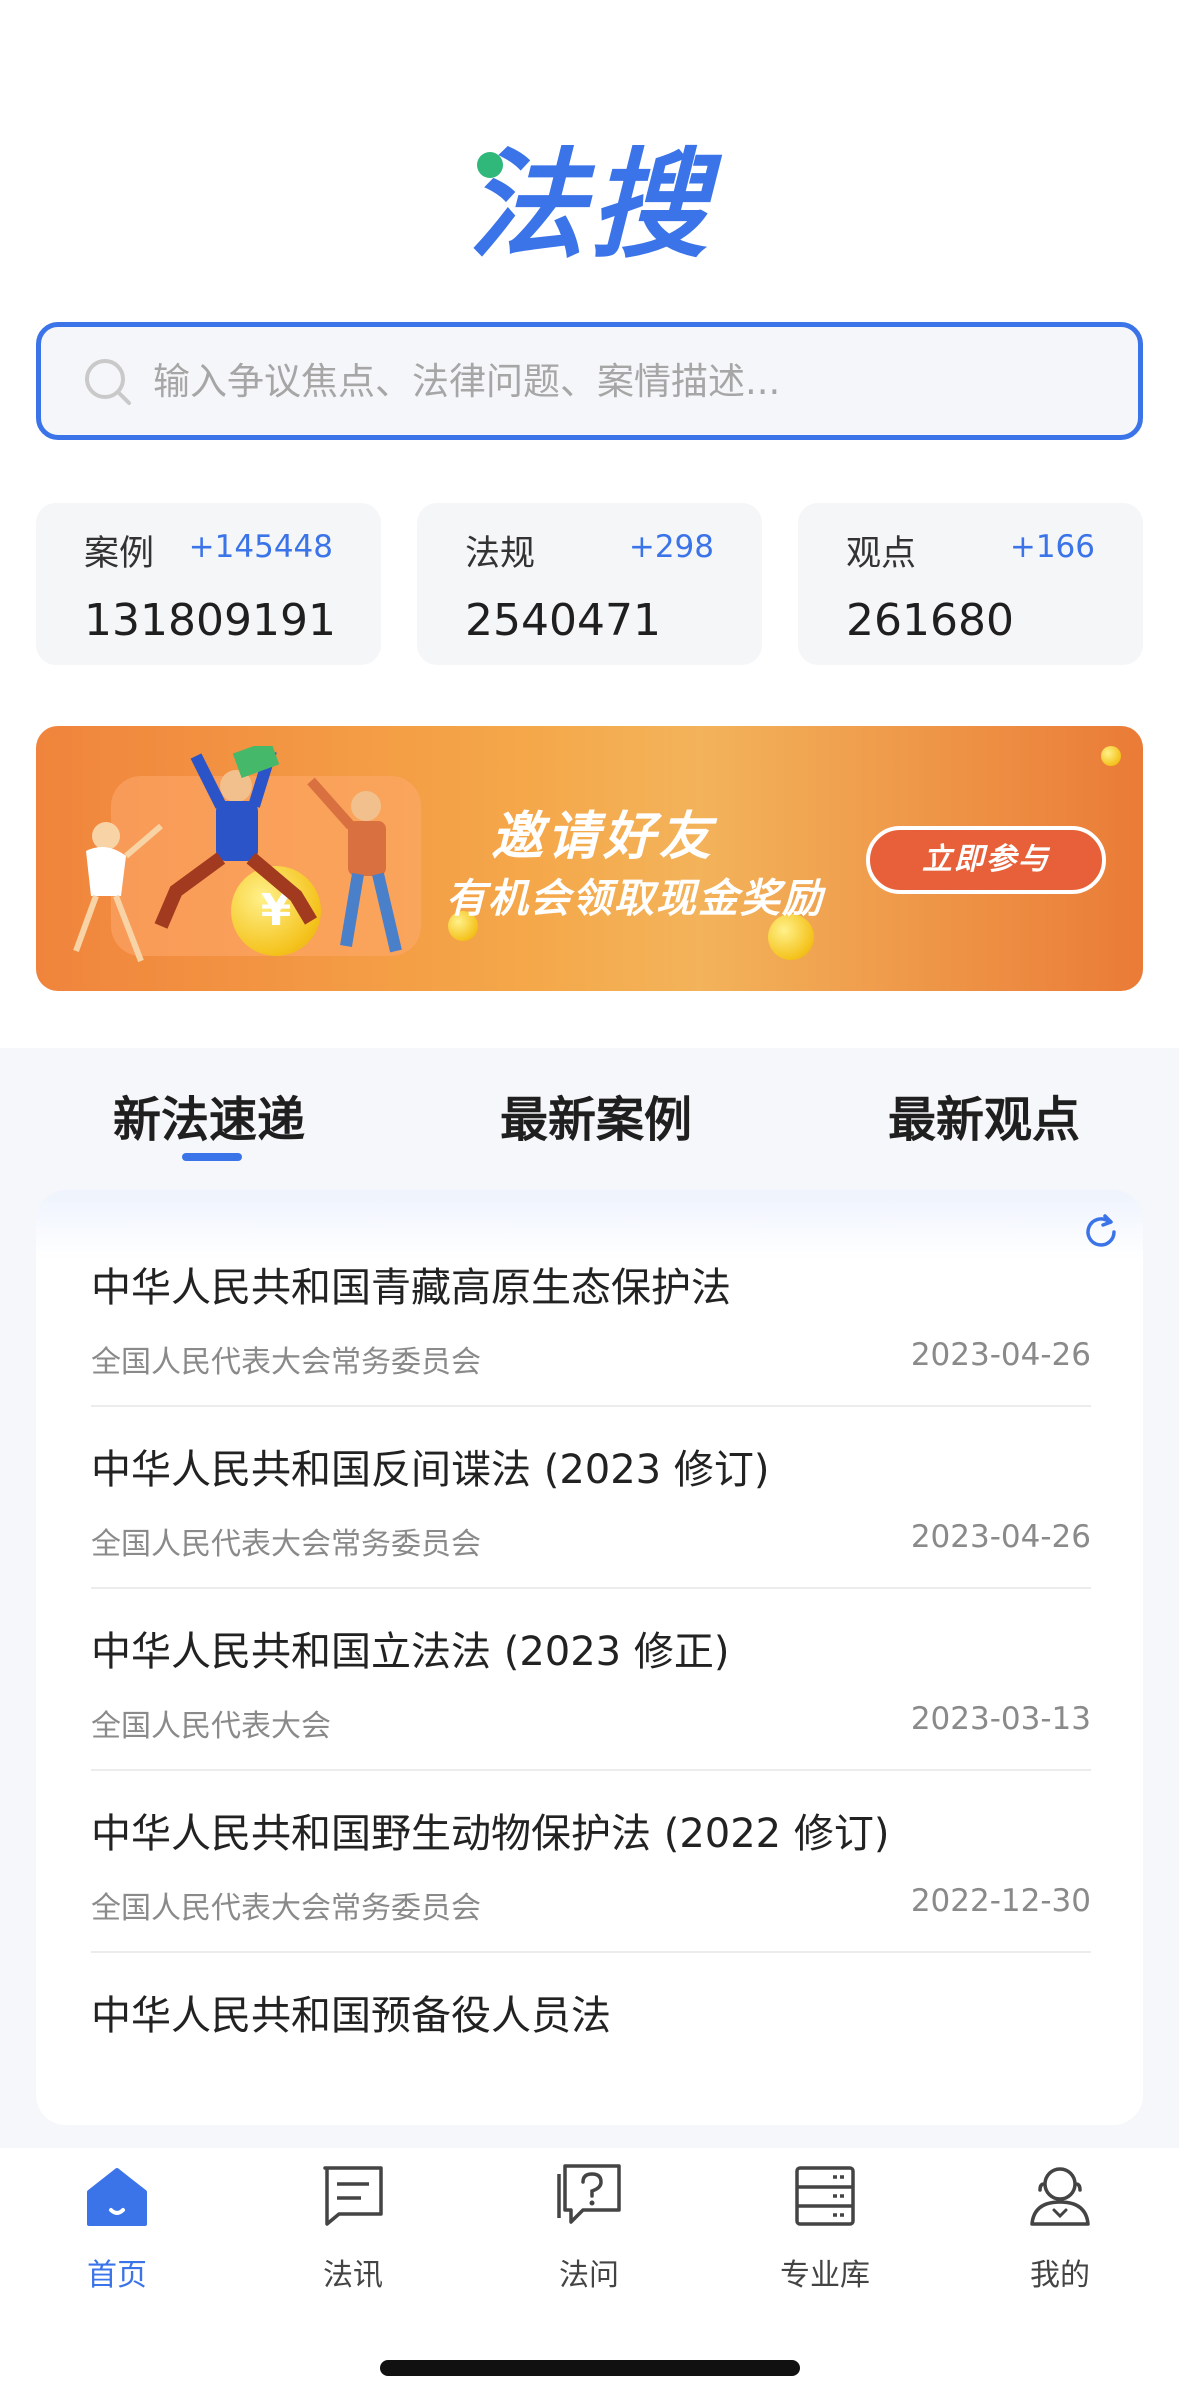  What do you see at coordinates (353, 2227) in the screenshot?
I see `nav-news: 法讯` at bounding box center [353, 2227].